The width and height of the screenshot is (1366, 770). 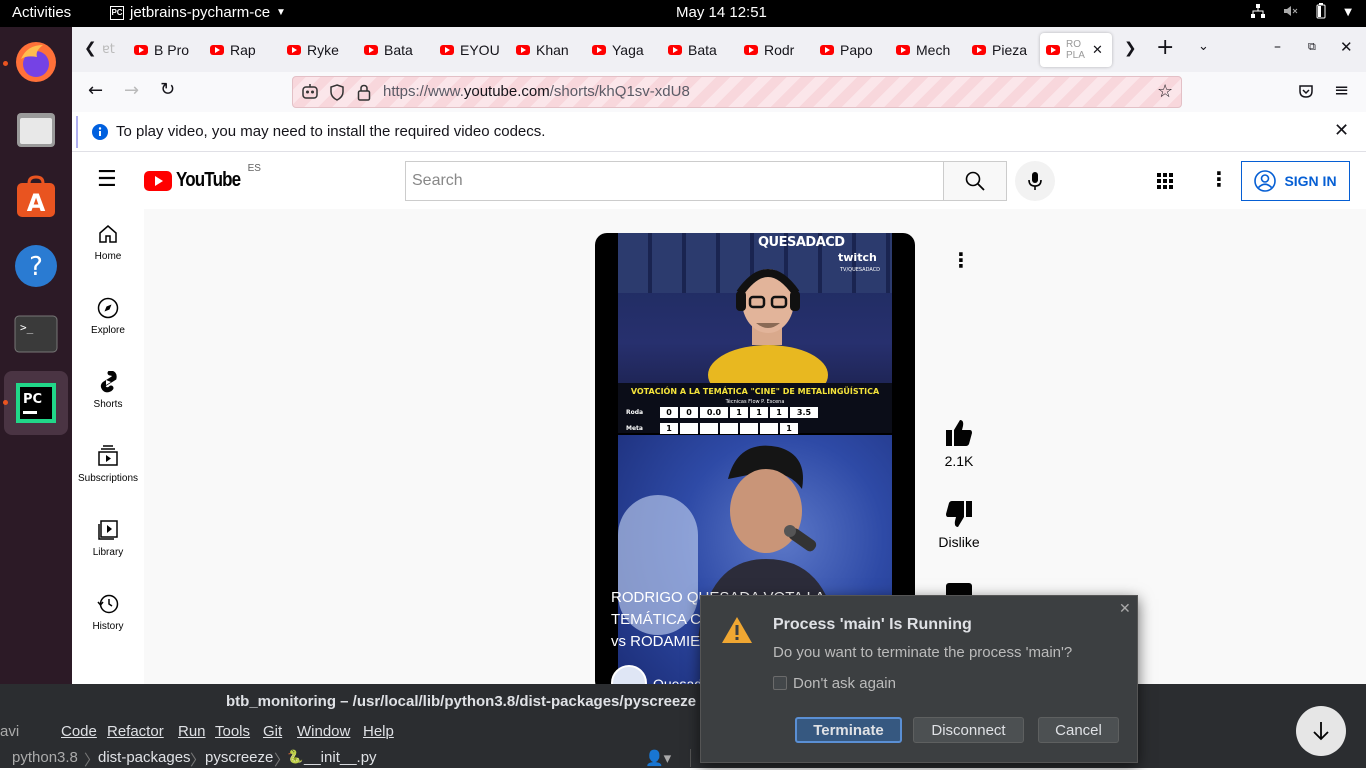 I want to click on svg-text: PC, so click(x=32, y=399).